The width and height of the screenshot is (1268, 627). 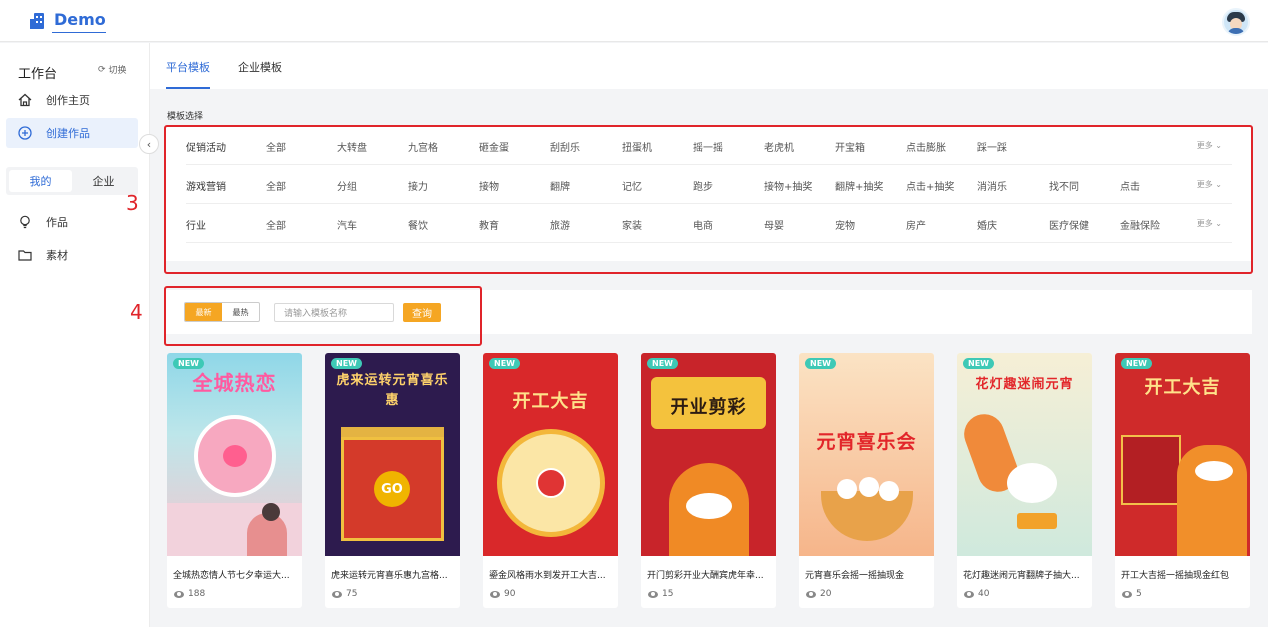 What do you see at coordinates (845, 224) in the screenshot?
I see `filter-option: 宠物` at bounding box center [845, 224].